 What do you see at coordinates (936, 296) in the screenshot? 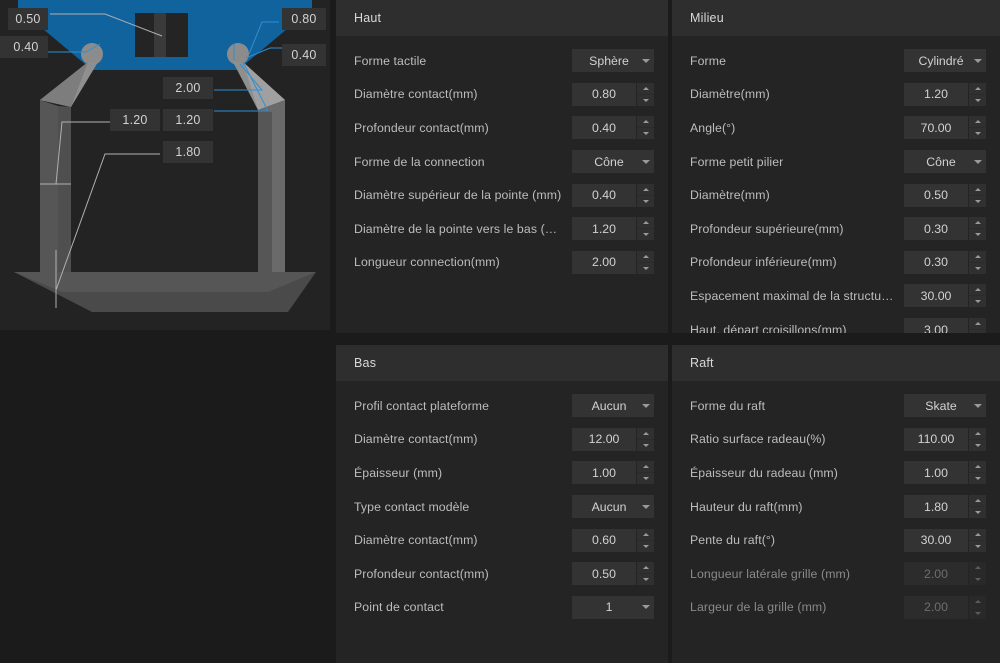
I see `spinbox-value-espacement-maximal-structure: 30.00` at bounding box center [936, 296].